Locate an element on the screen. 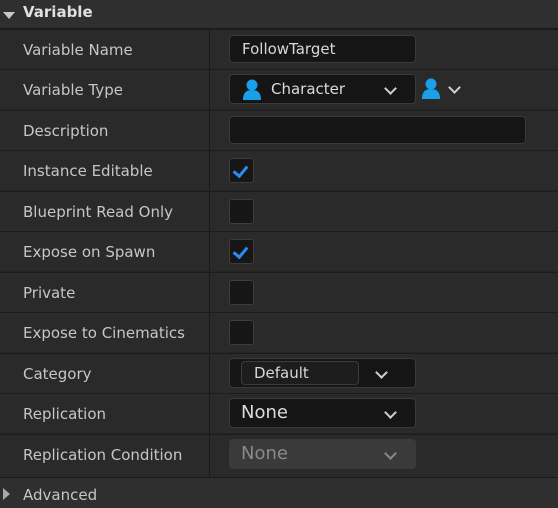 The image size is (558, 508). variable-type-dropdown: Character is located at coordinates (322, 89).